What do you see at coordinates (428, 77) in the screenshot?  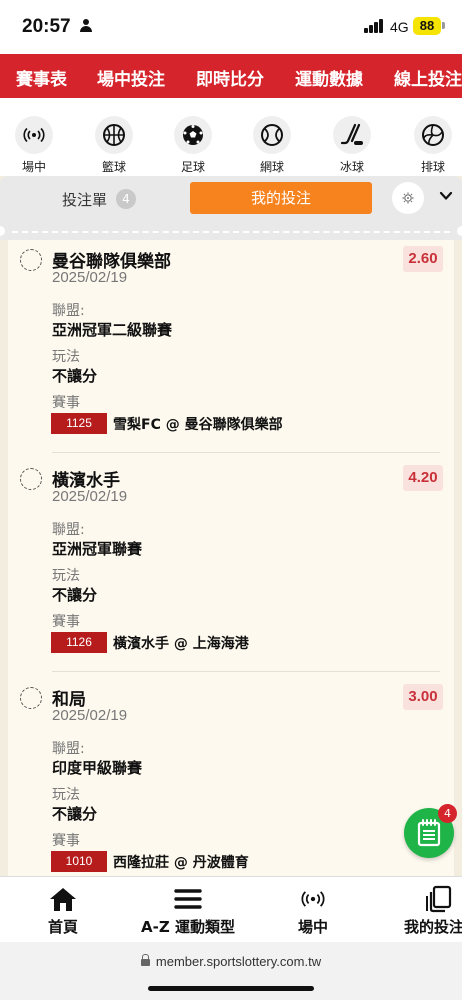 I see `top-nav-online-betting: 線上投注` at bounding box center [428, 77].